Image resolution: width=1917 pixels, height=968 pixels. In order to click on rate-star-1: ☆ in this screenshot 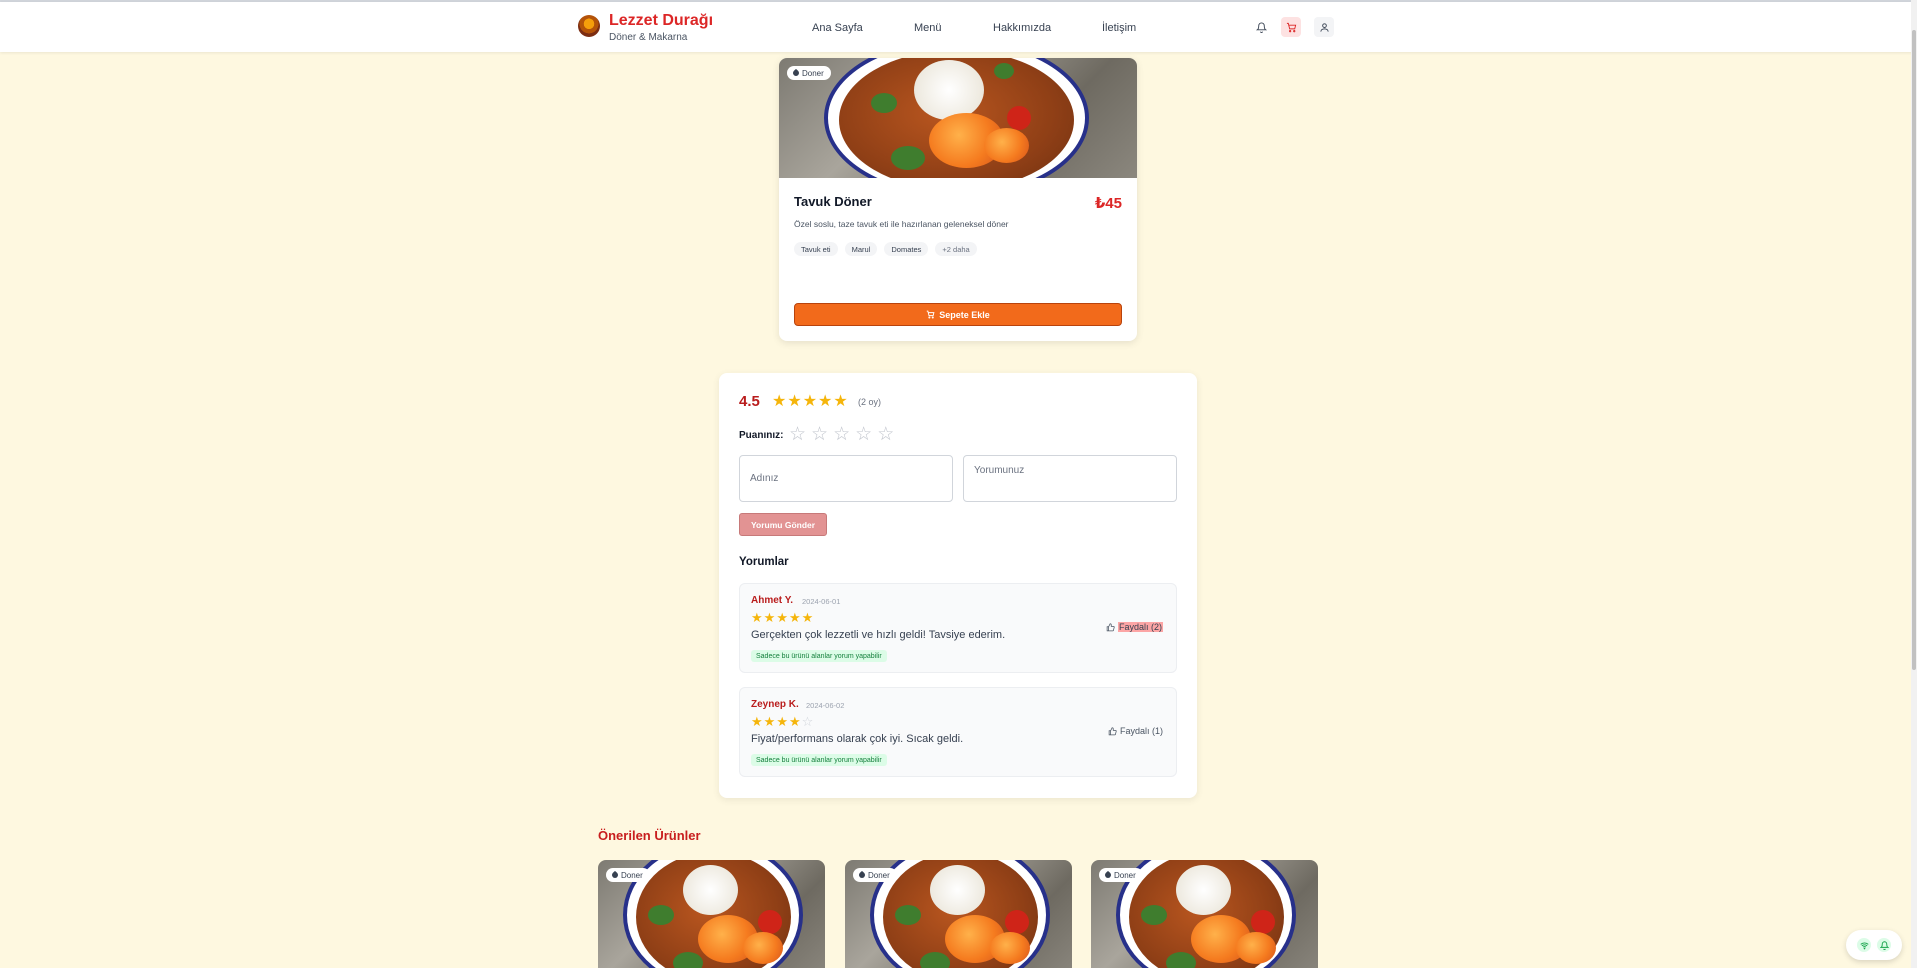, I will do `click(797, 434)`.